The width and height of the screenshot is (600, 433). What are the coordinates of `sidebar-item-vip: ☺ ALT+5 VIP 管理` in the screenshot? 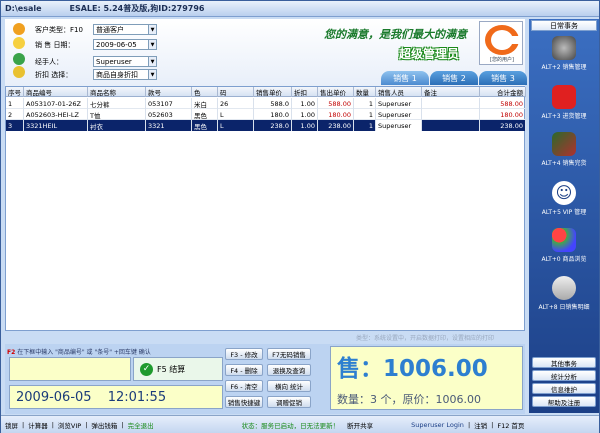 It's located at (564, 198).